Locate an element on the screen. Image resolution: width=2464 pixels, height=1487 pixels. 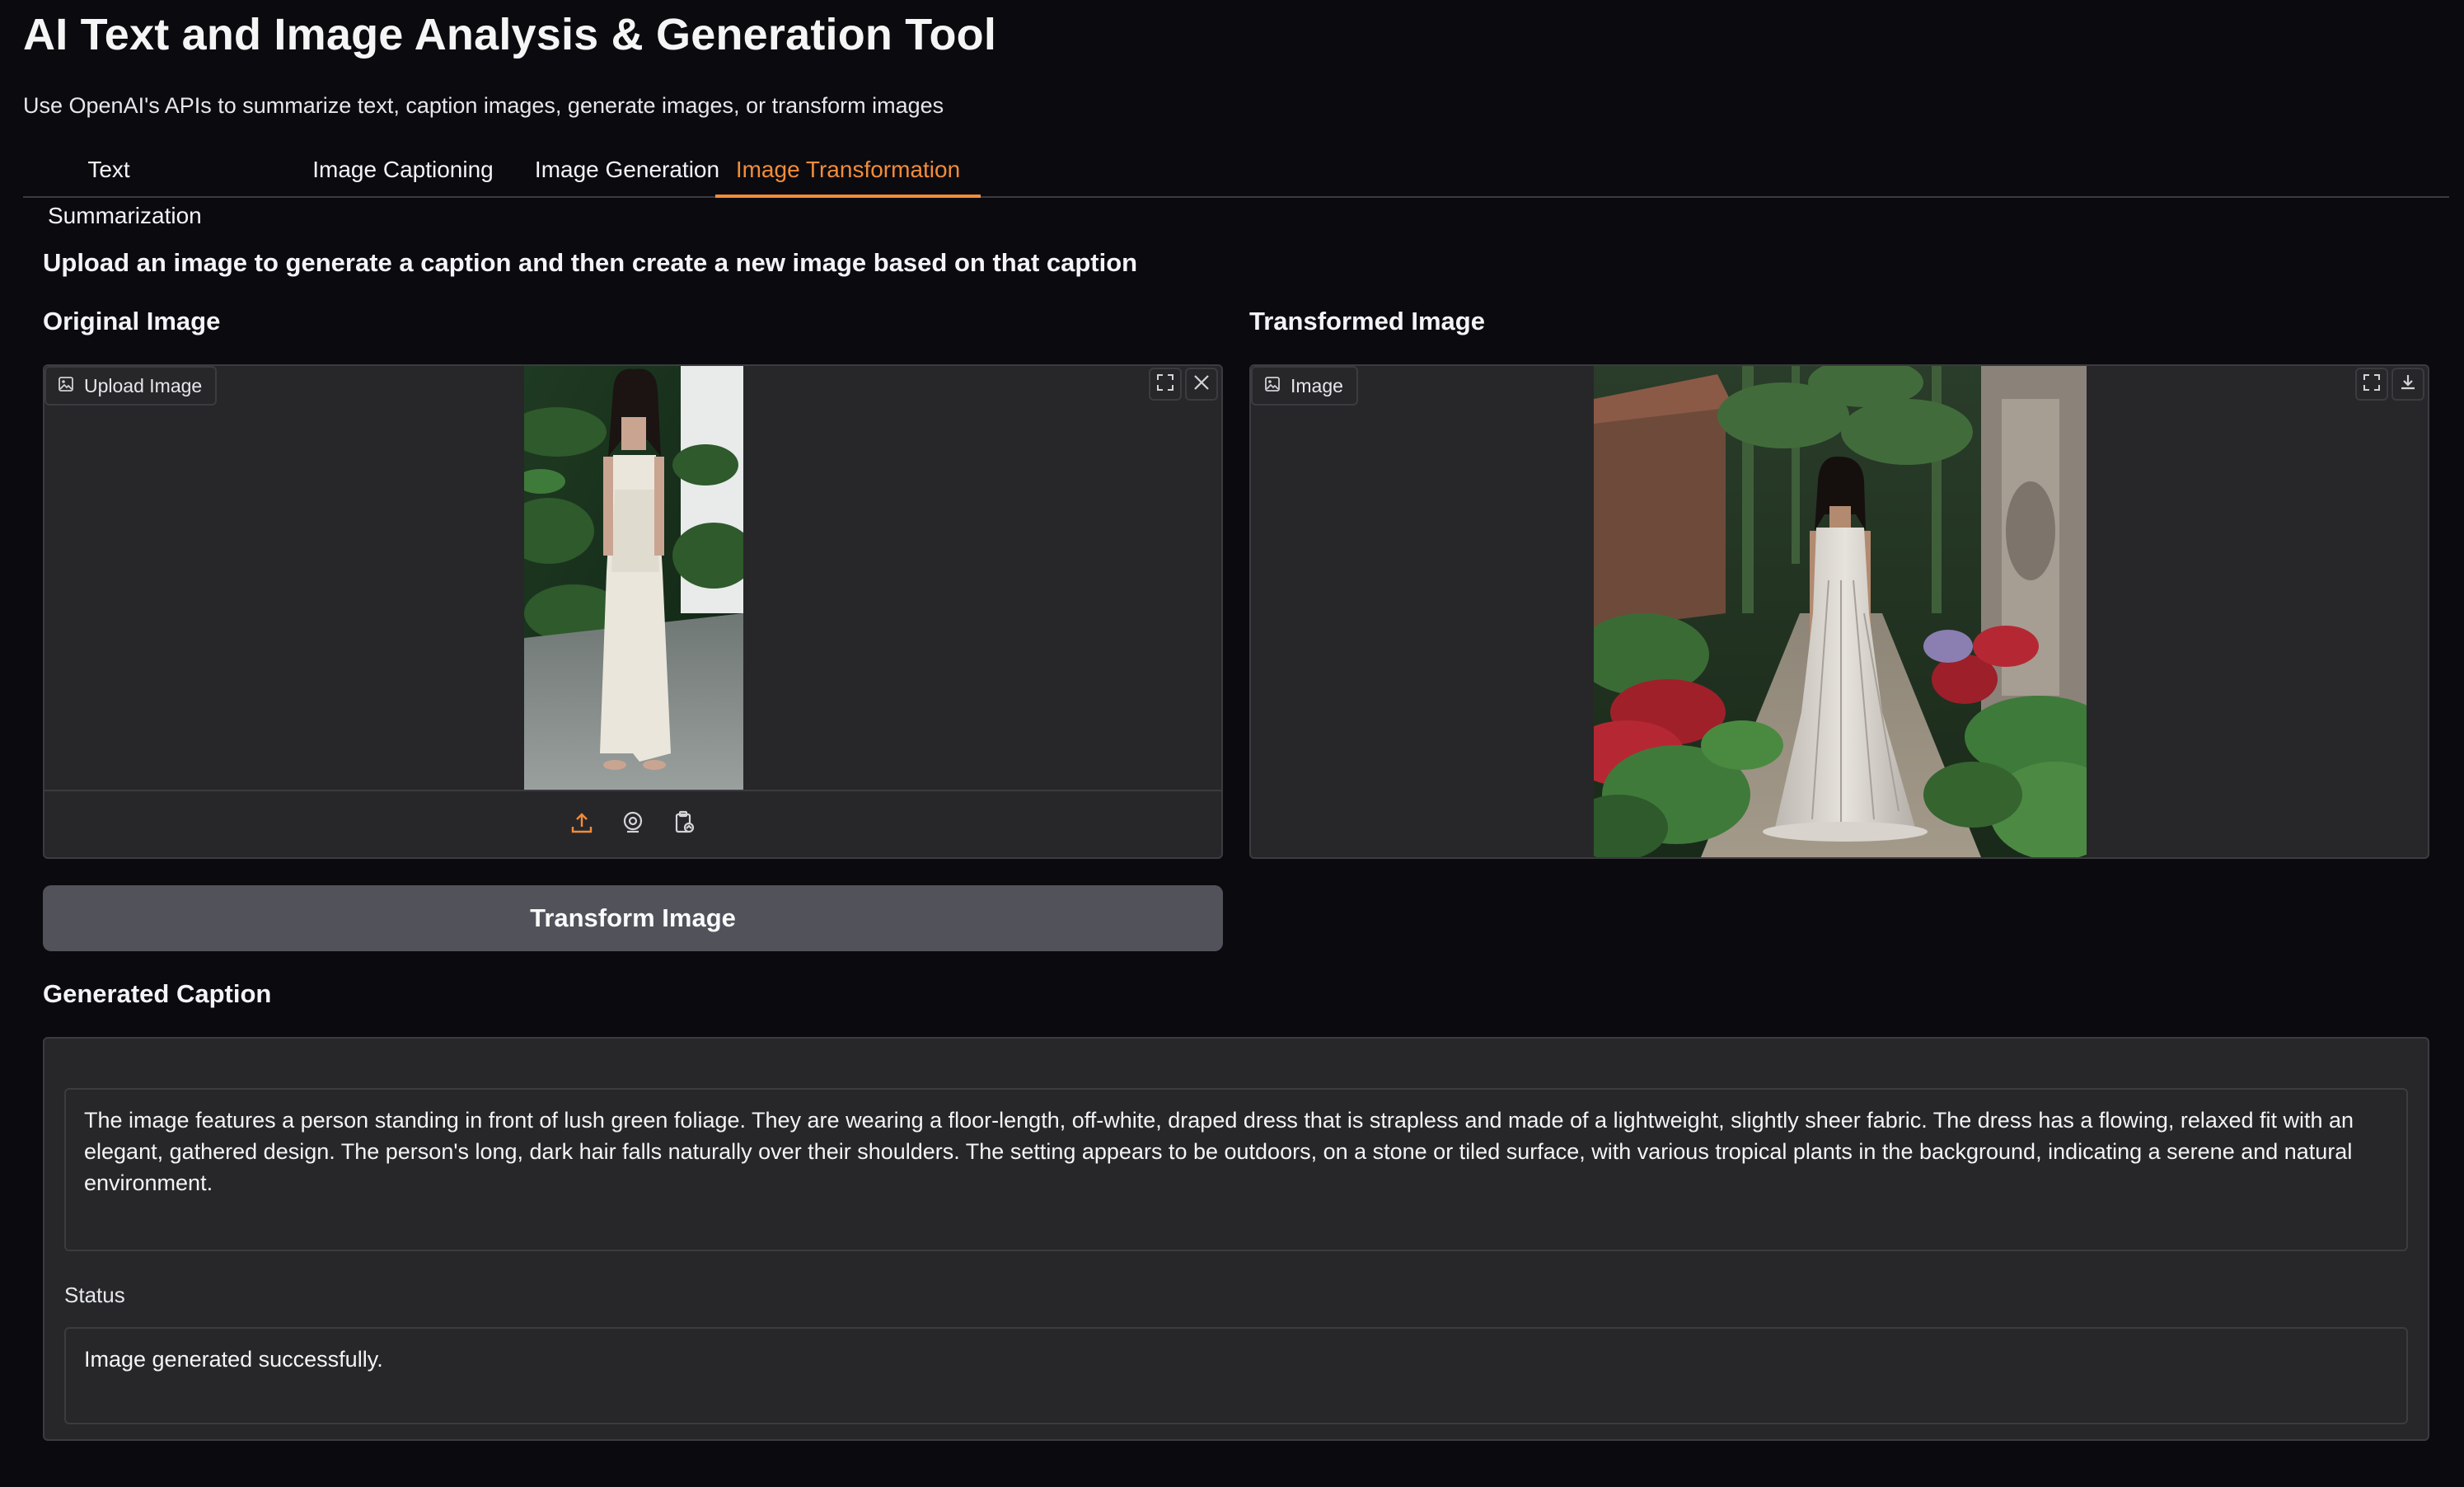
image-badge-label: Image is located at coordinates (1317, 385).